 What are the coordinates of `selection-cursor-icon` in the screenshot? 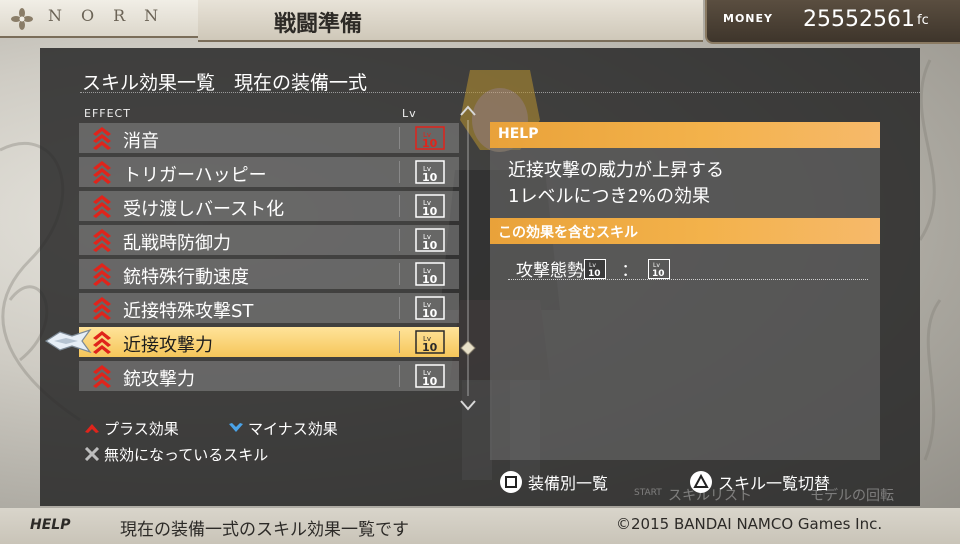 It's located at (68, 341).